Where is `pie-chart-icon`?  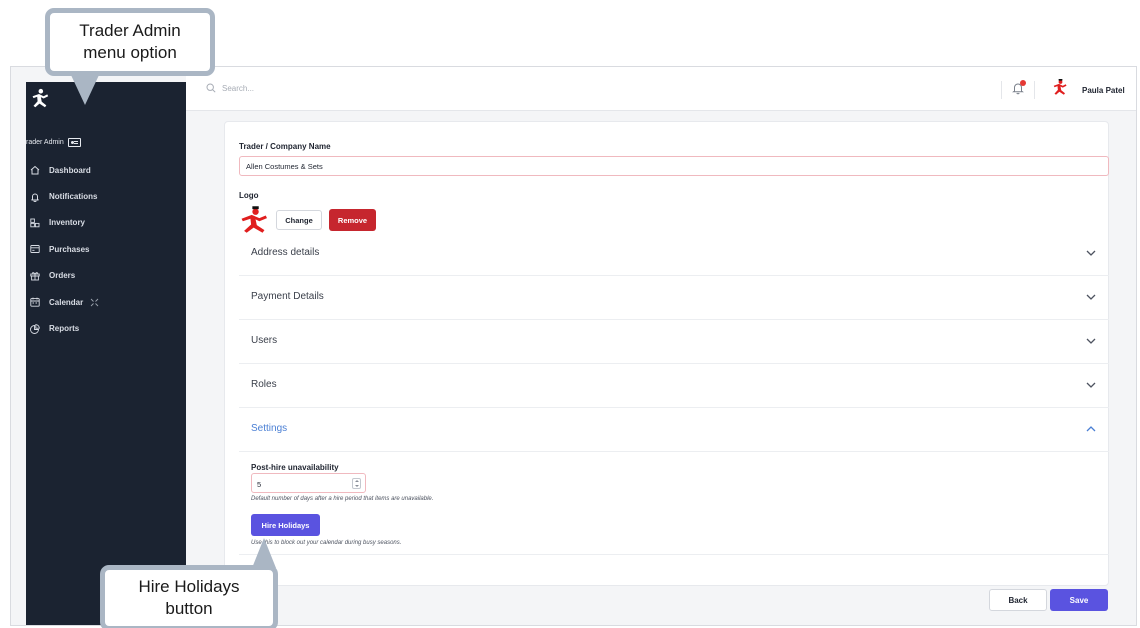
pie-chart-icon is located at coordinates (35, 328).